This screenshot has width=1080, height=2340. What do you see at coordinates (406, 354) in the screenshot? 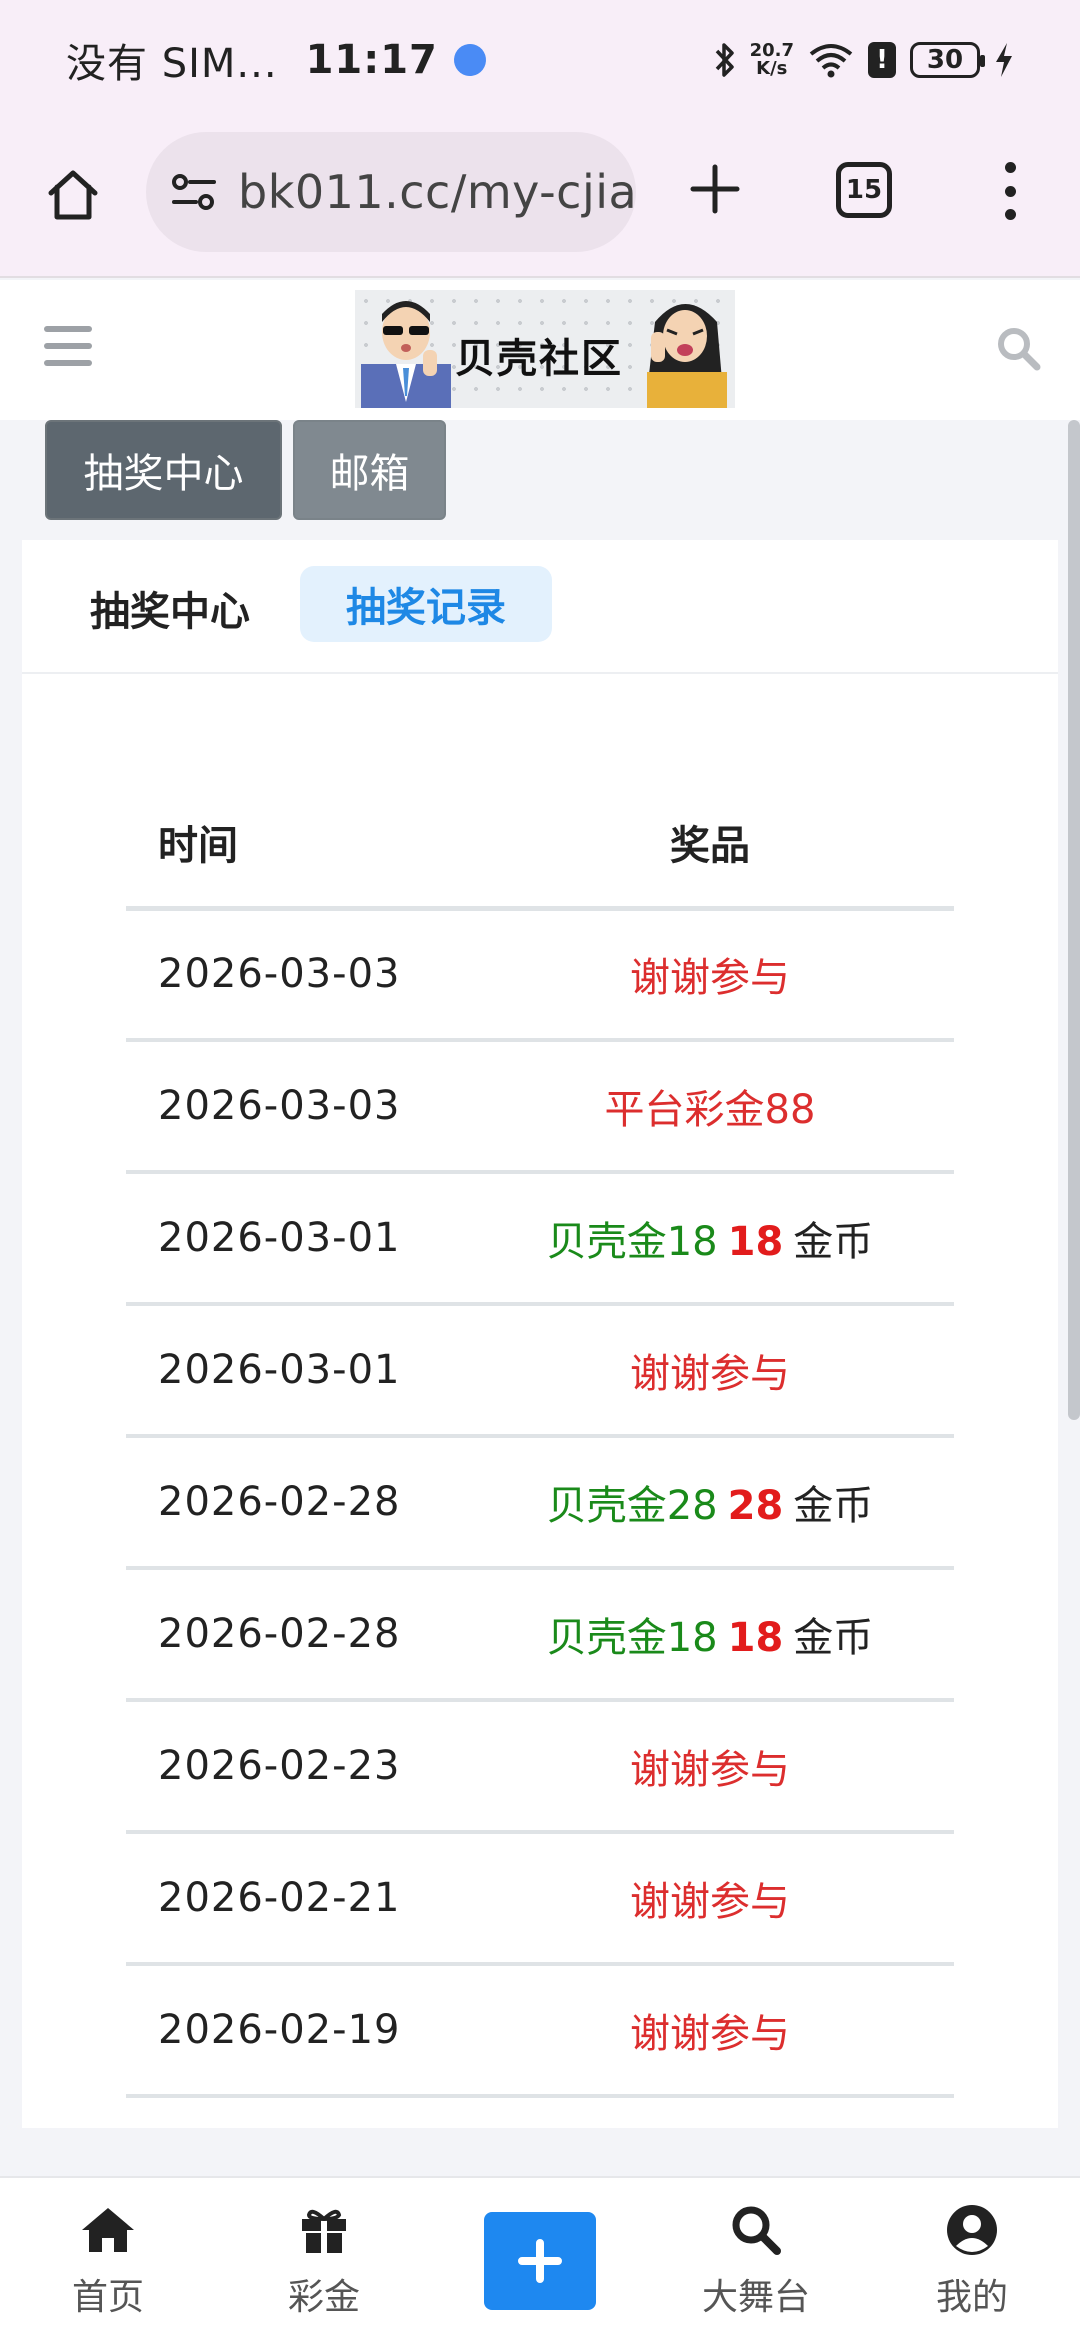
I see `logo-figure-left-icon` at bounding box center [406, 354].